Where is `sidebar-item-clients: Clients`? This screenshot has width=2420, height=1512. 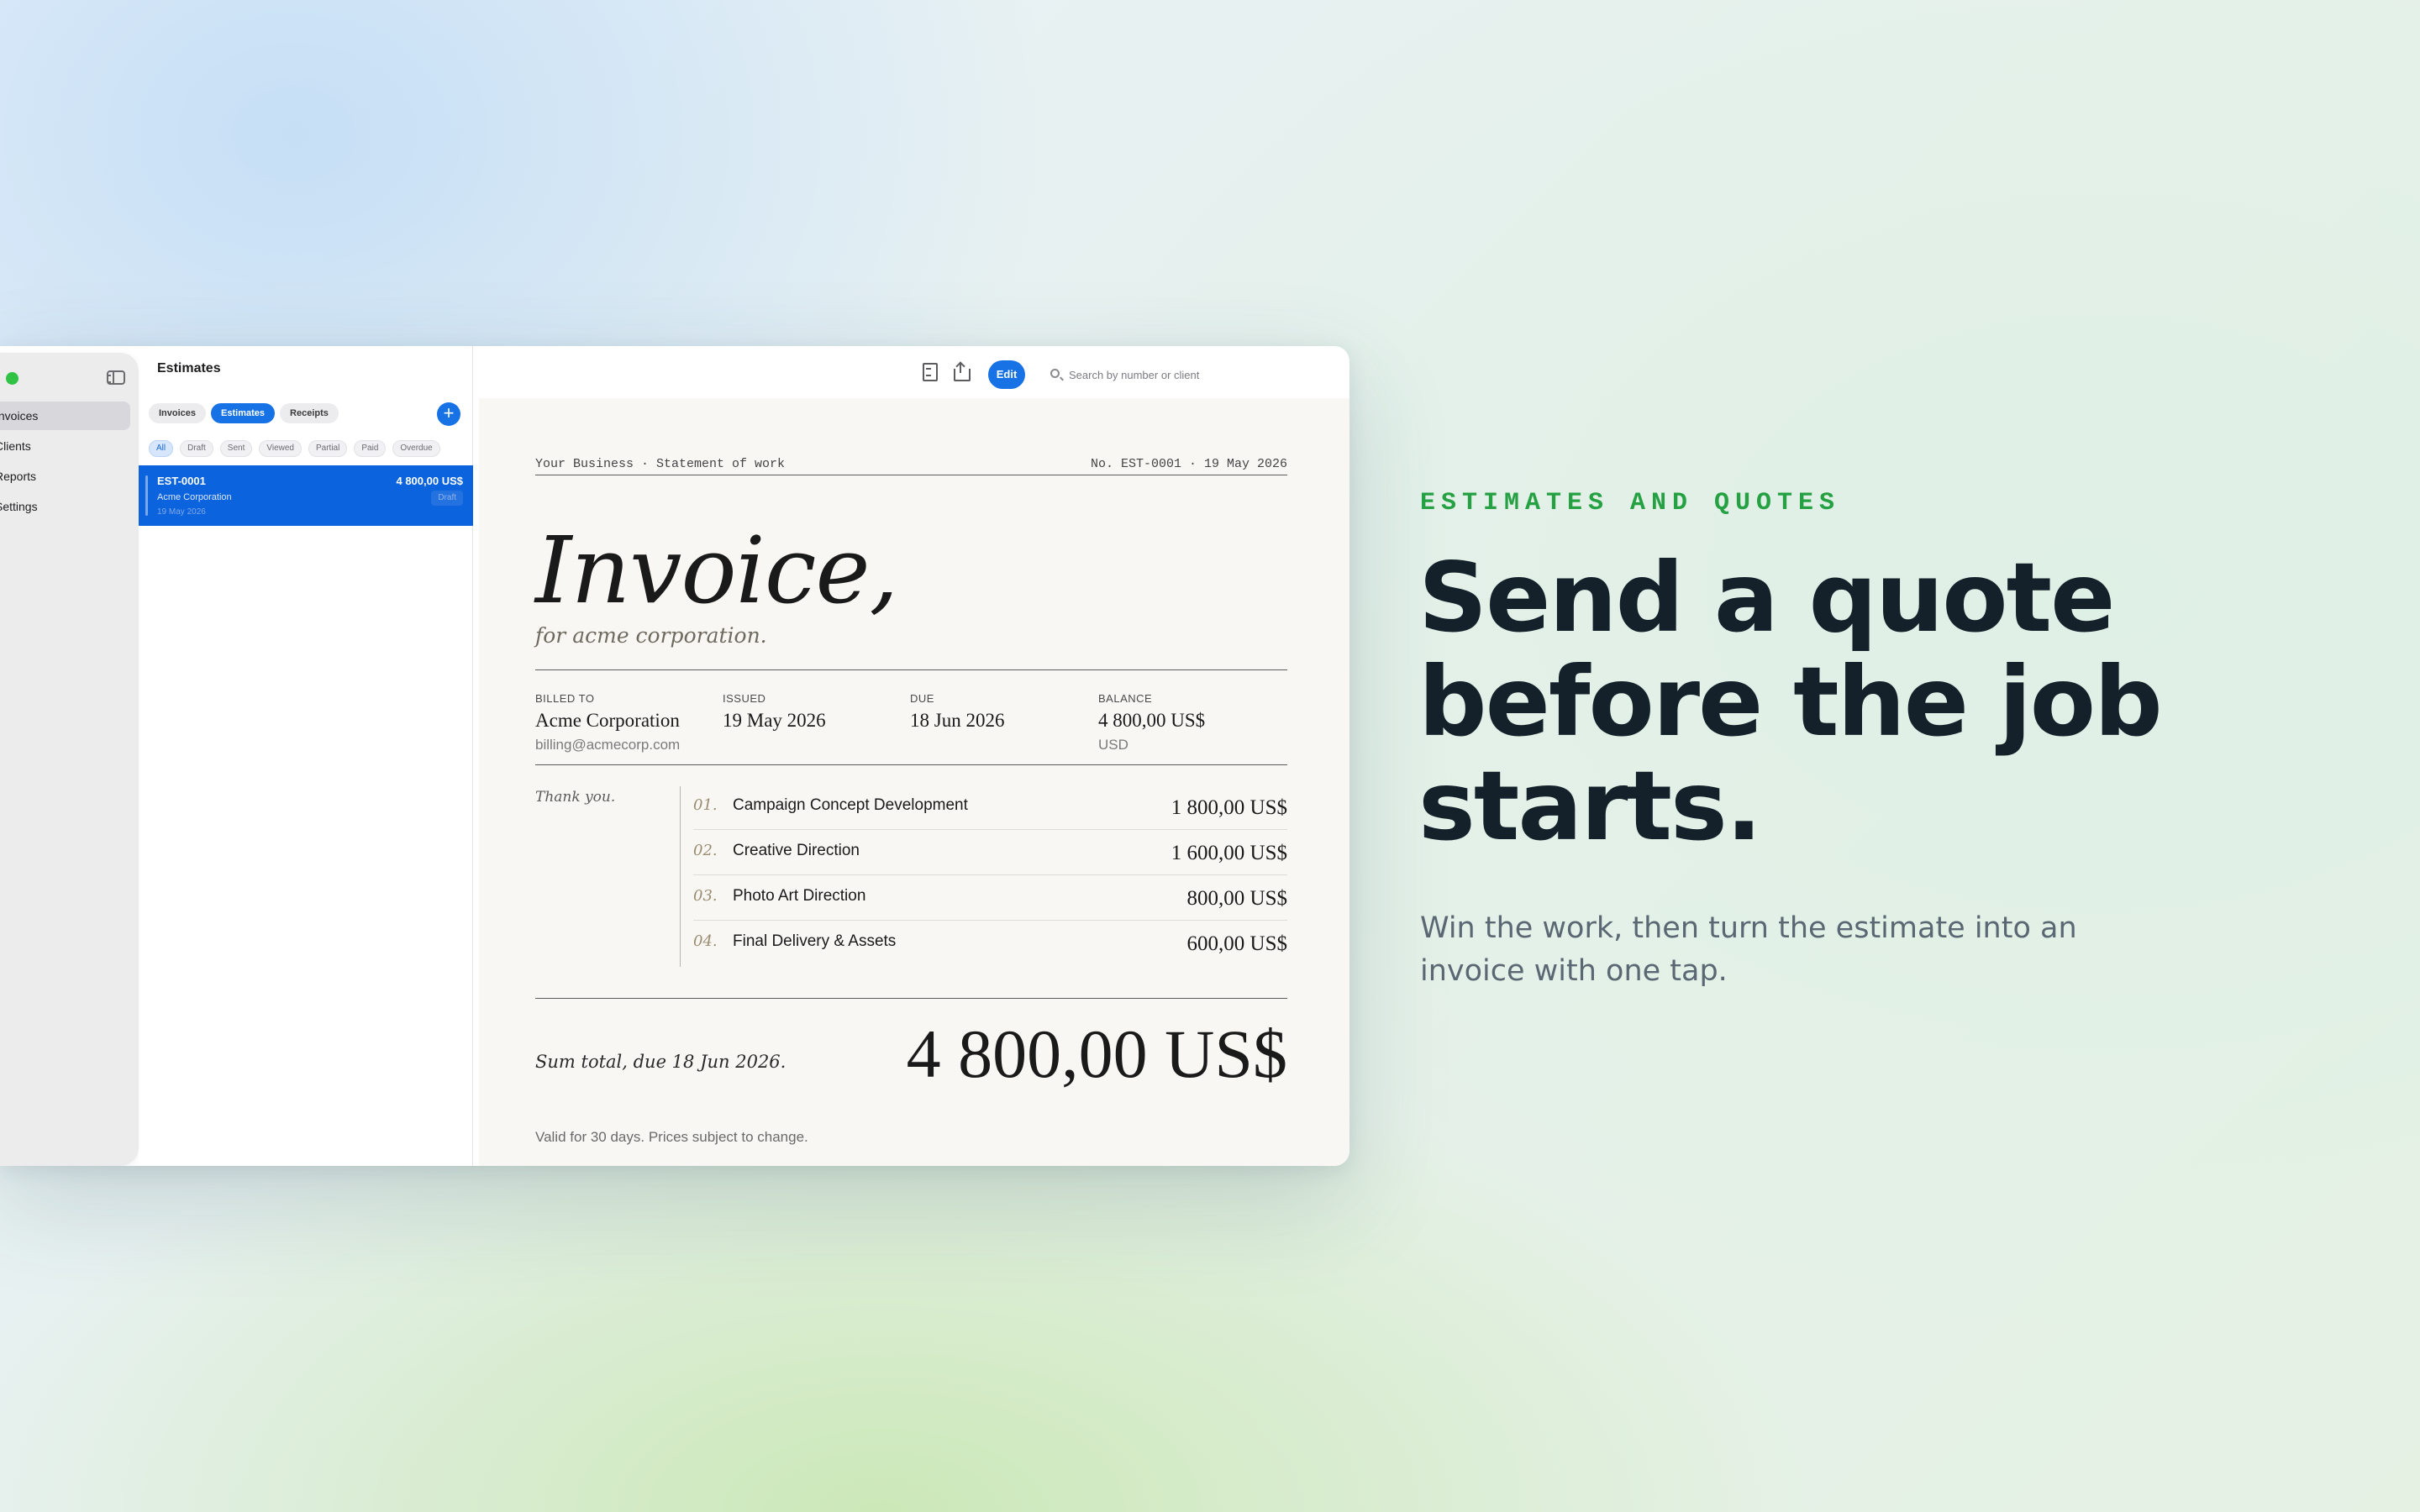
sidebar-item-clients: Clients is located at coordinates (65, 446).